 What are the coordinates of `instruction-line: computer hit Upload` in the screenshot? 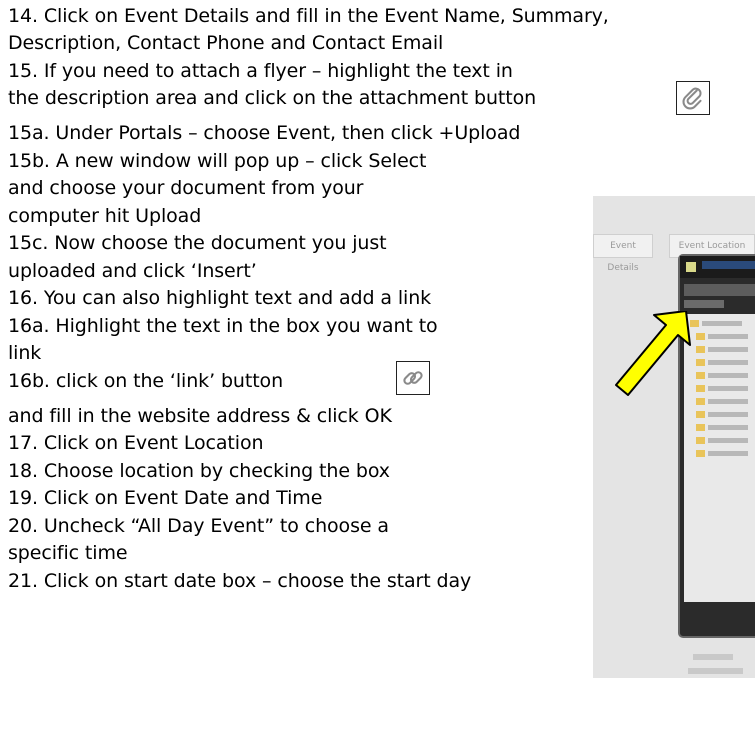 It's located at (105, 216).